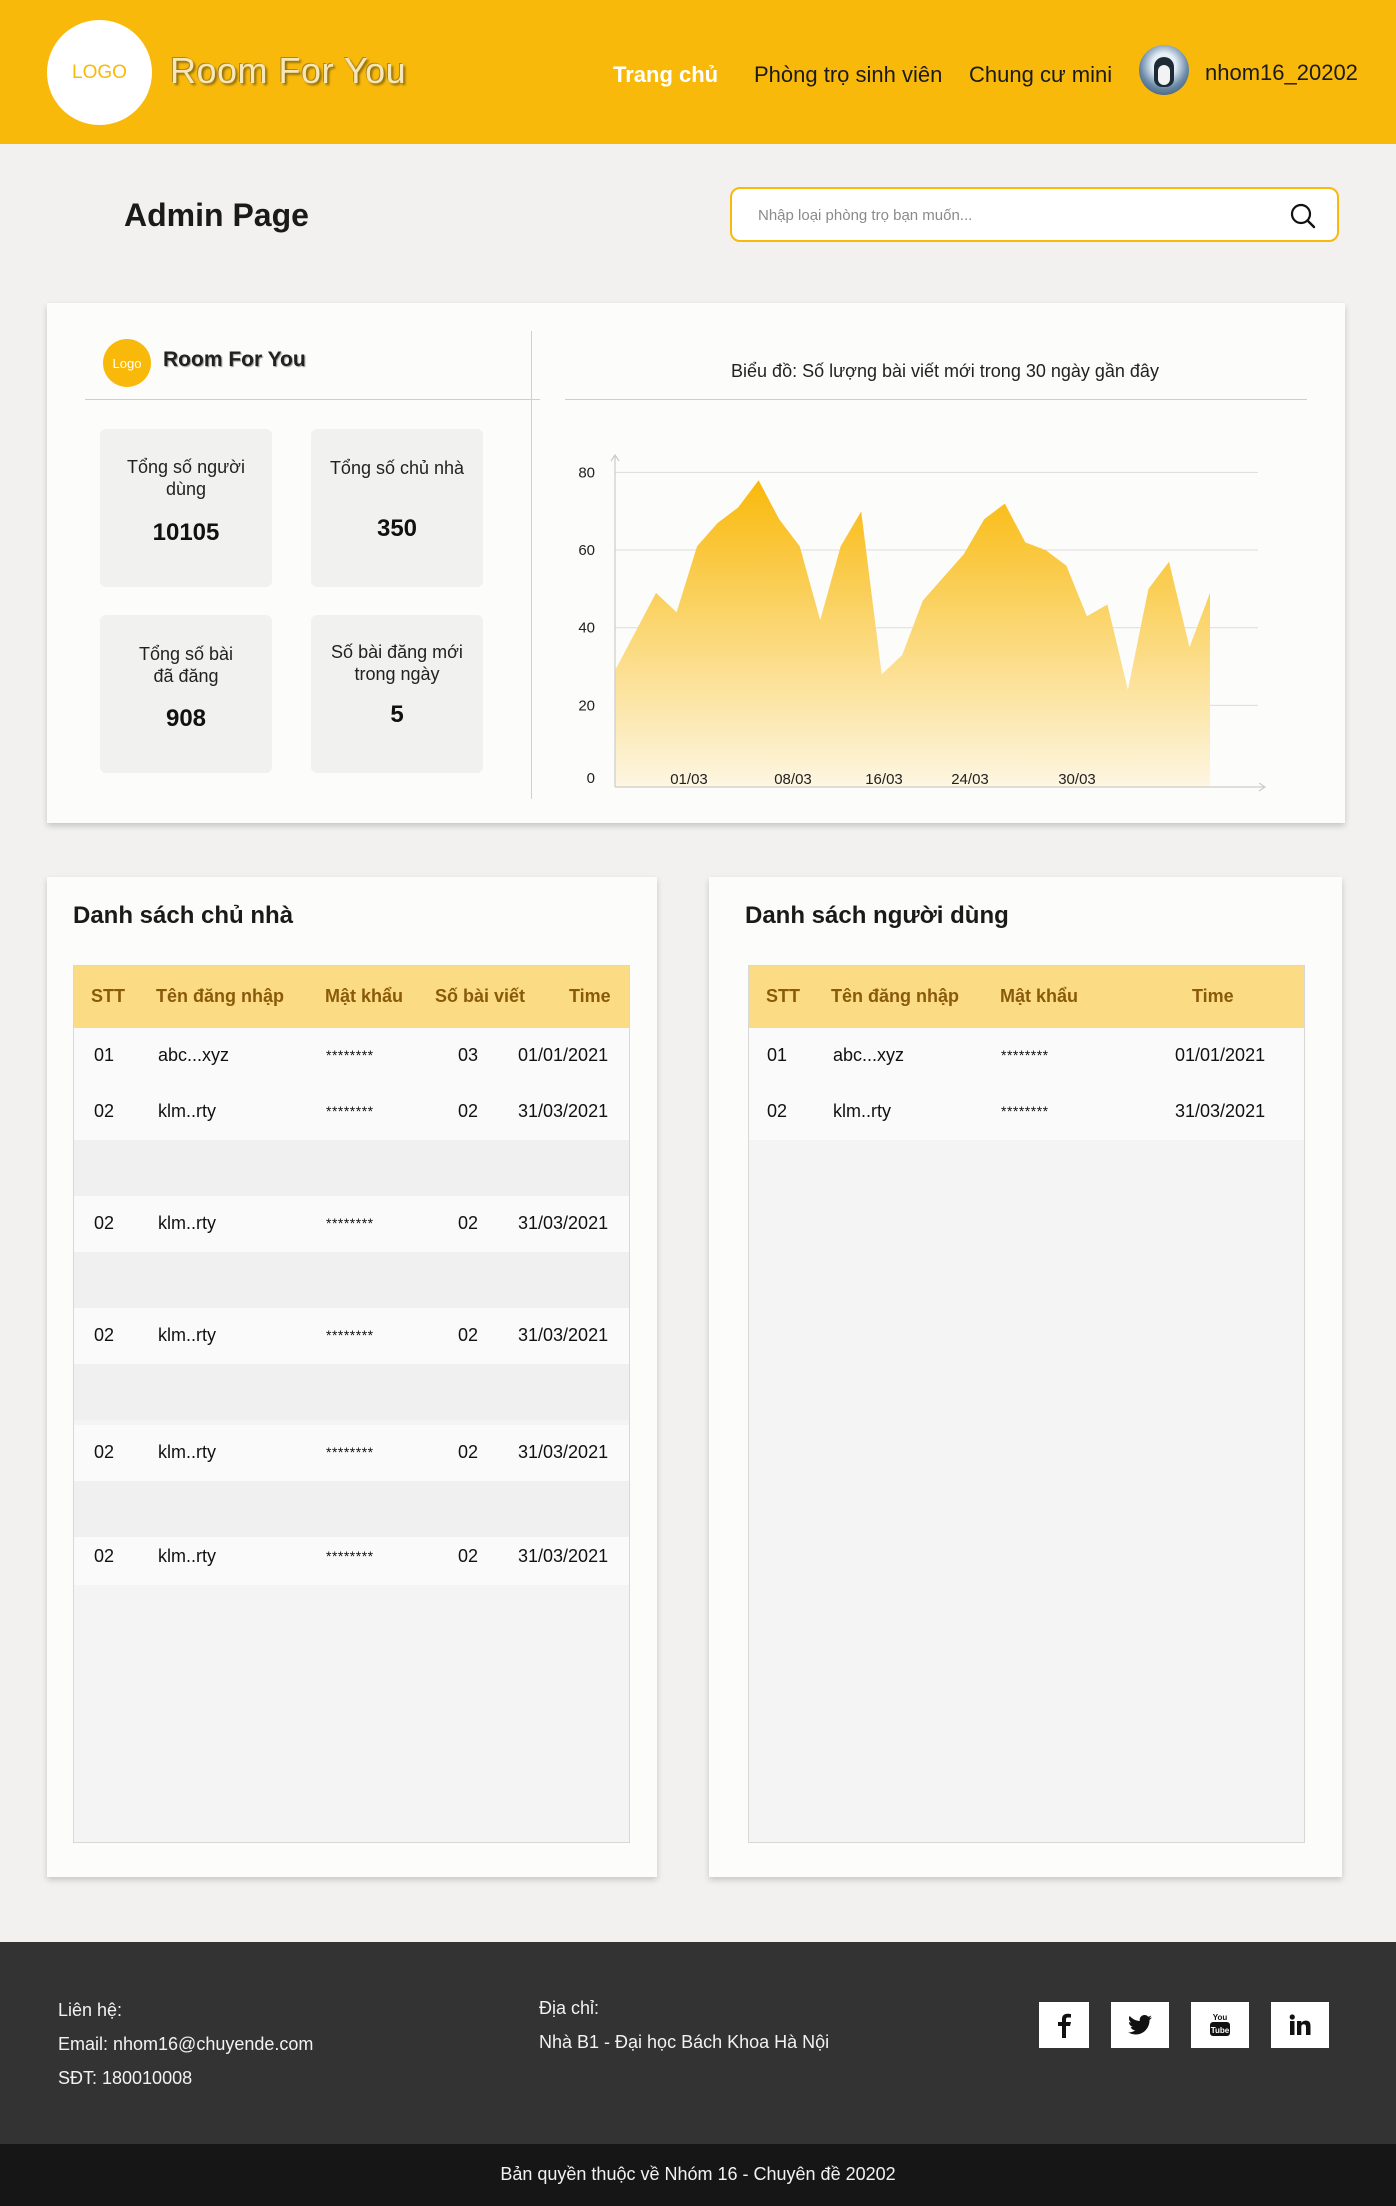 This screenshot has width=1396, height=2206. Describe the element at coordinates (1300, 2025) in the screenshot. I see `linkedin-icon` at that location.